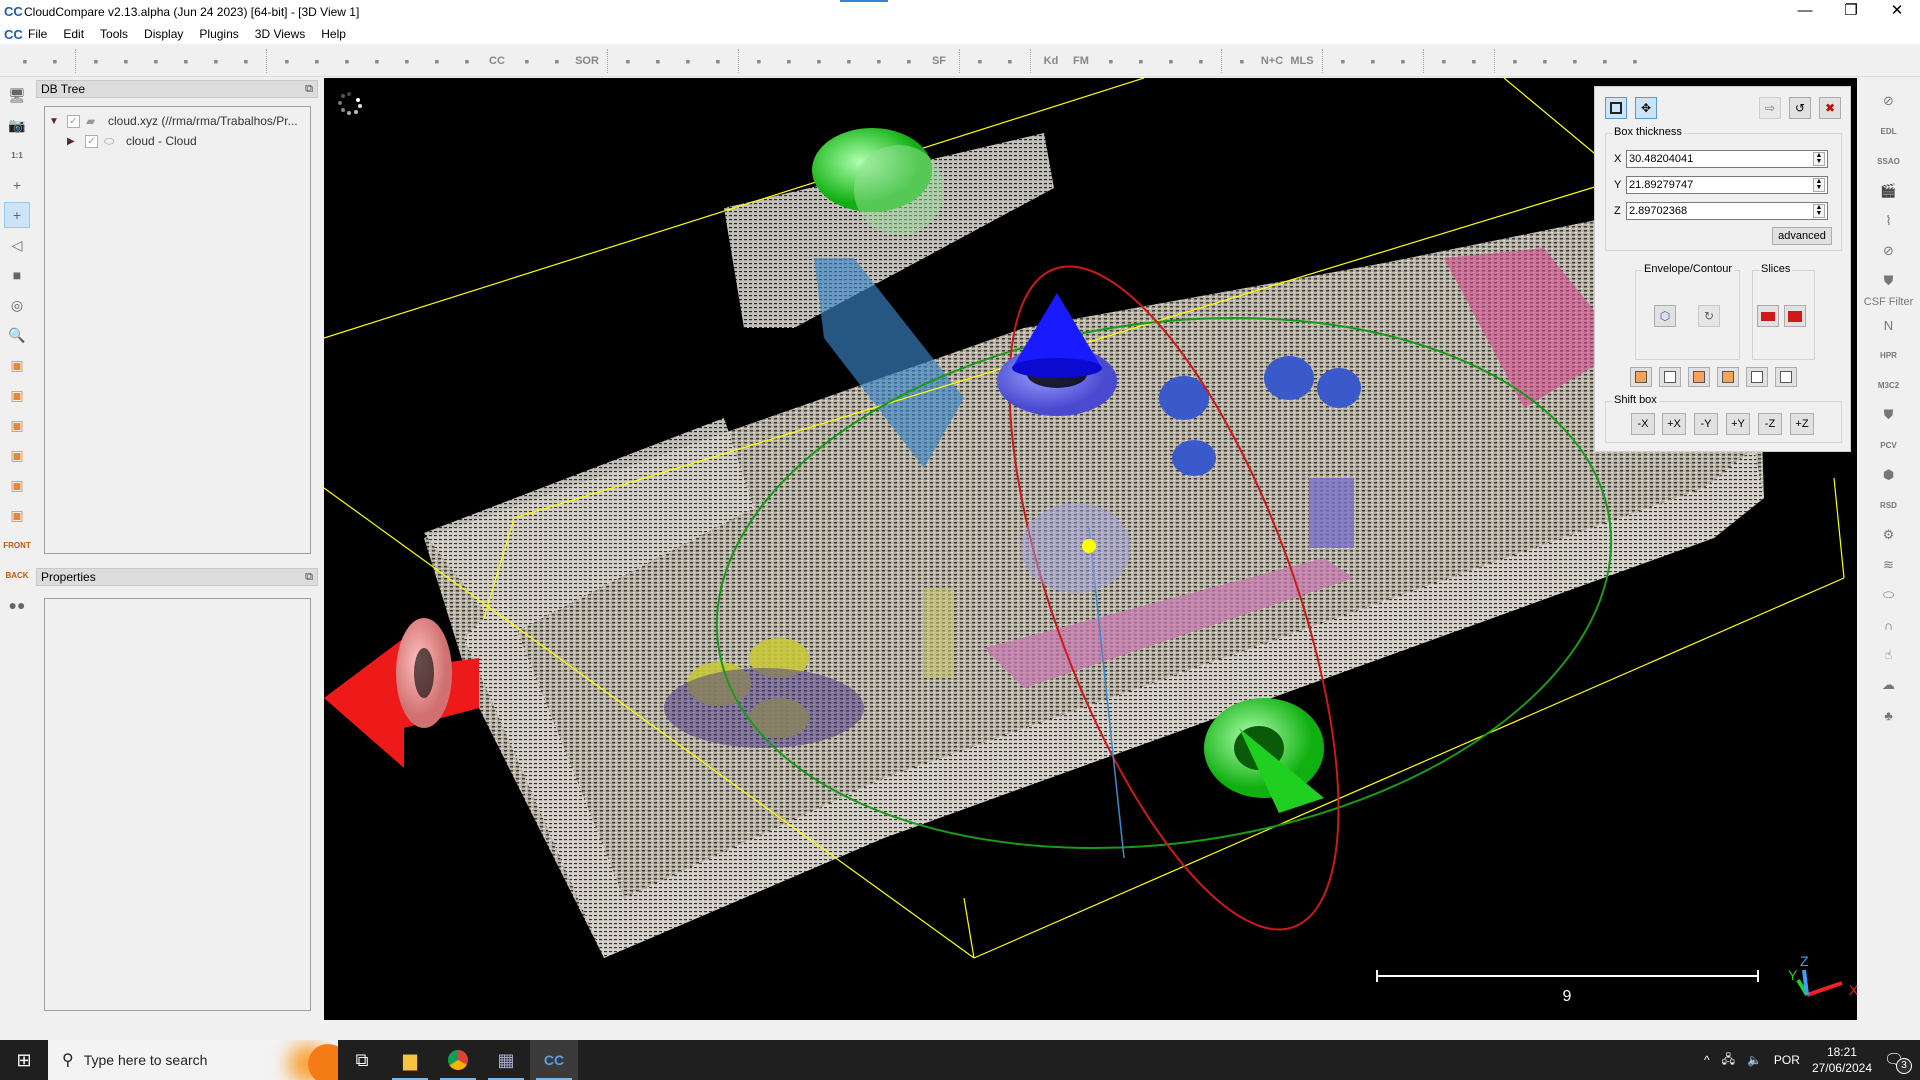 This screenshot has height=1080, width=1920. I want to click on view-top-button, so click(1641, 377).